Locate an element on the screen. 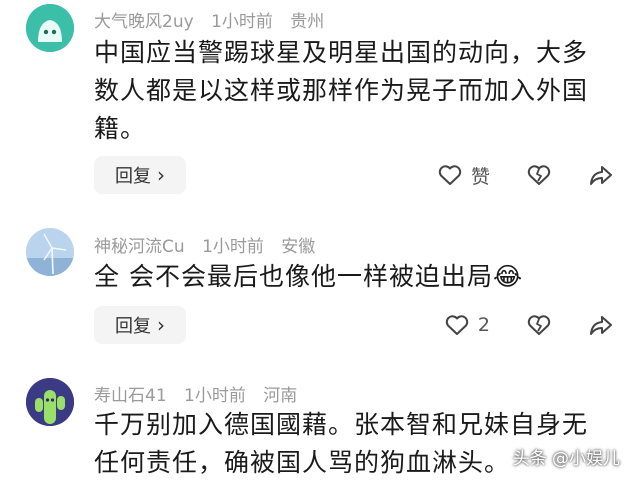  comment-meta: 大气晚风2uy 1小时前 贵州 is located at coordinates (209, 19).